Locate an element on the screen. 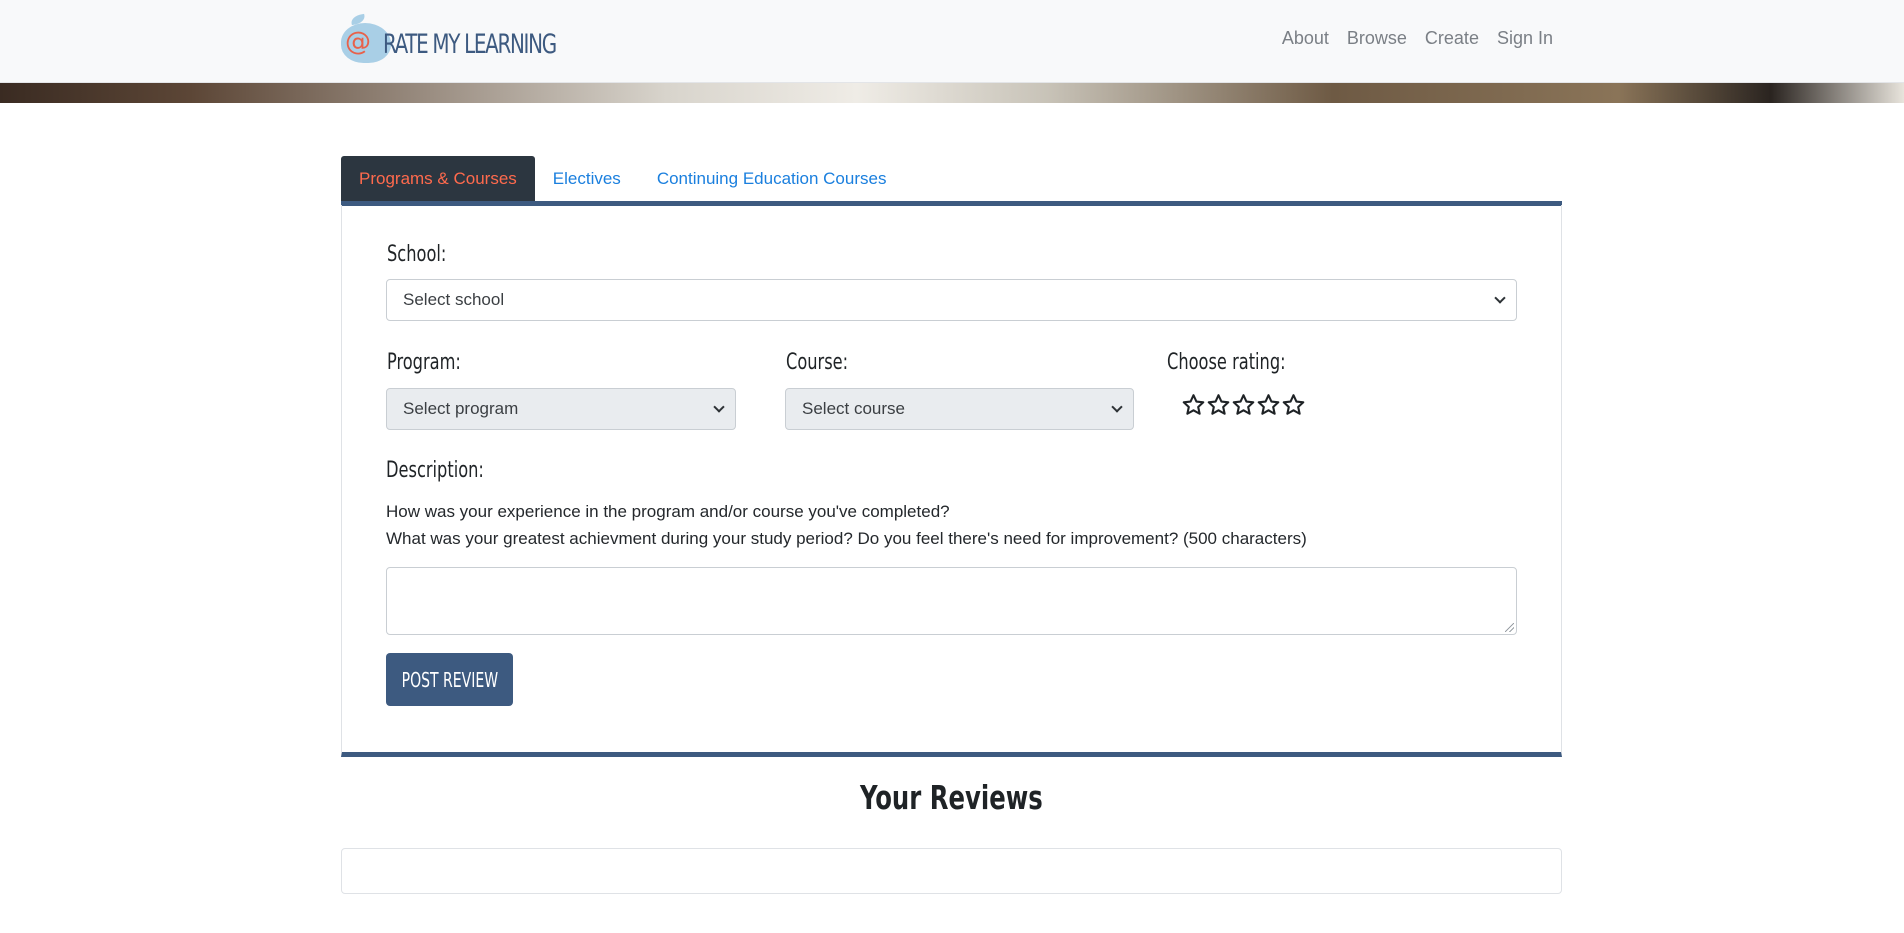 This screenshot has height=933, width=1904. nav-link-sign-in: Sign In is located at coordinates (1525, 38).